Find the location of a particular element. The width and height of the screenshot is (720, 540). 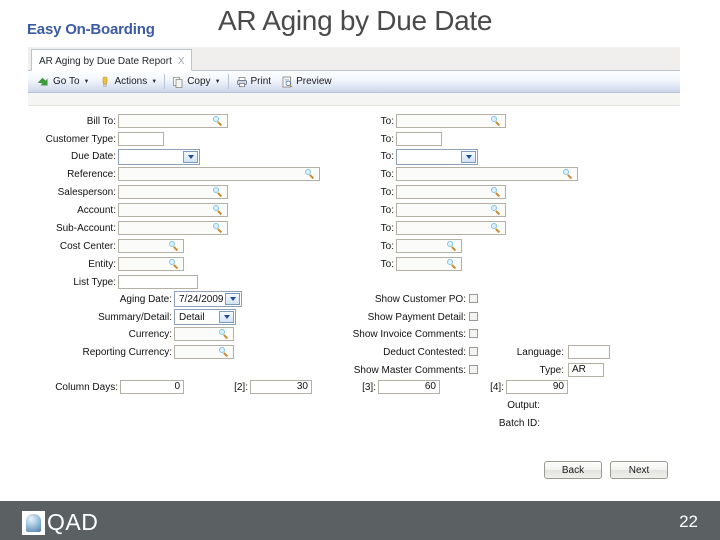

toolbar-actions-label: Actions is located at coordinates (131, 81).